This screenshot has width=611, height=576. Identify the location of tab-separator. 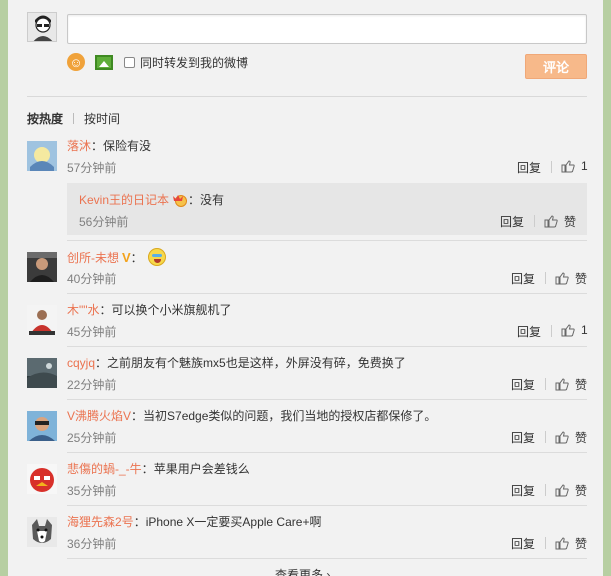
(74, 118).